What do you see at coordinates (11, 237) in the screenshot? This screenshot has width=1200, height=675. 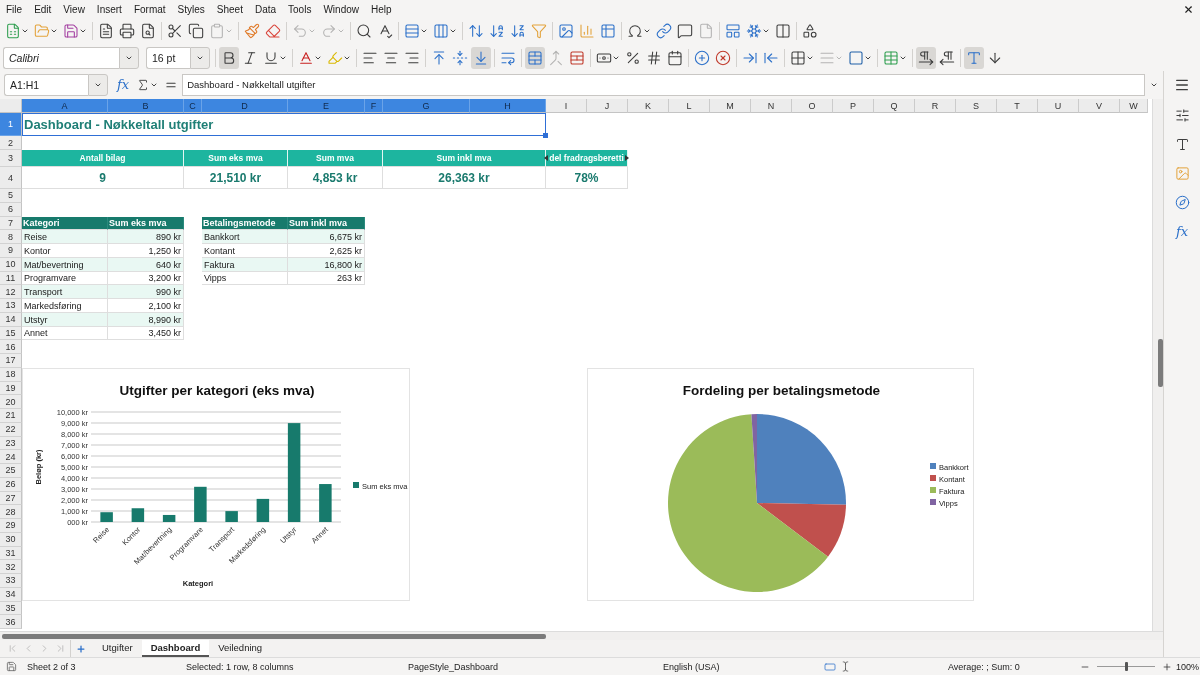 I see `row-header: 8` at bounding box center [11, 237].